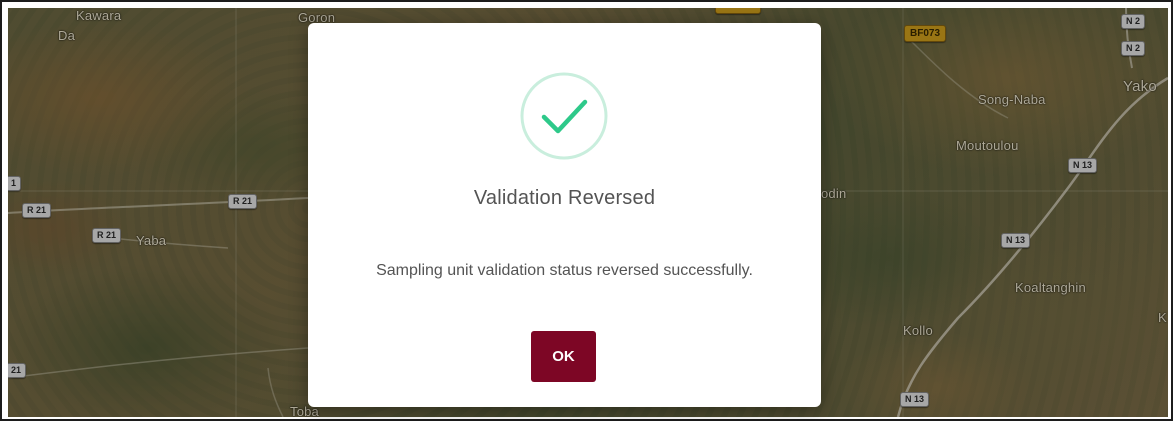  What do you see at coordinates (563, 356) in the screenshot?
I see `ok-button: OK` at bounding box center [563, 356].